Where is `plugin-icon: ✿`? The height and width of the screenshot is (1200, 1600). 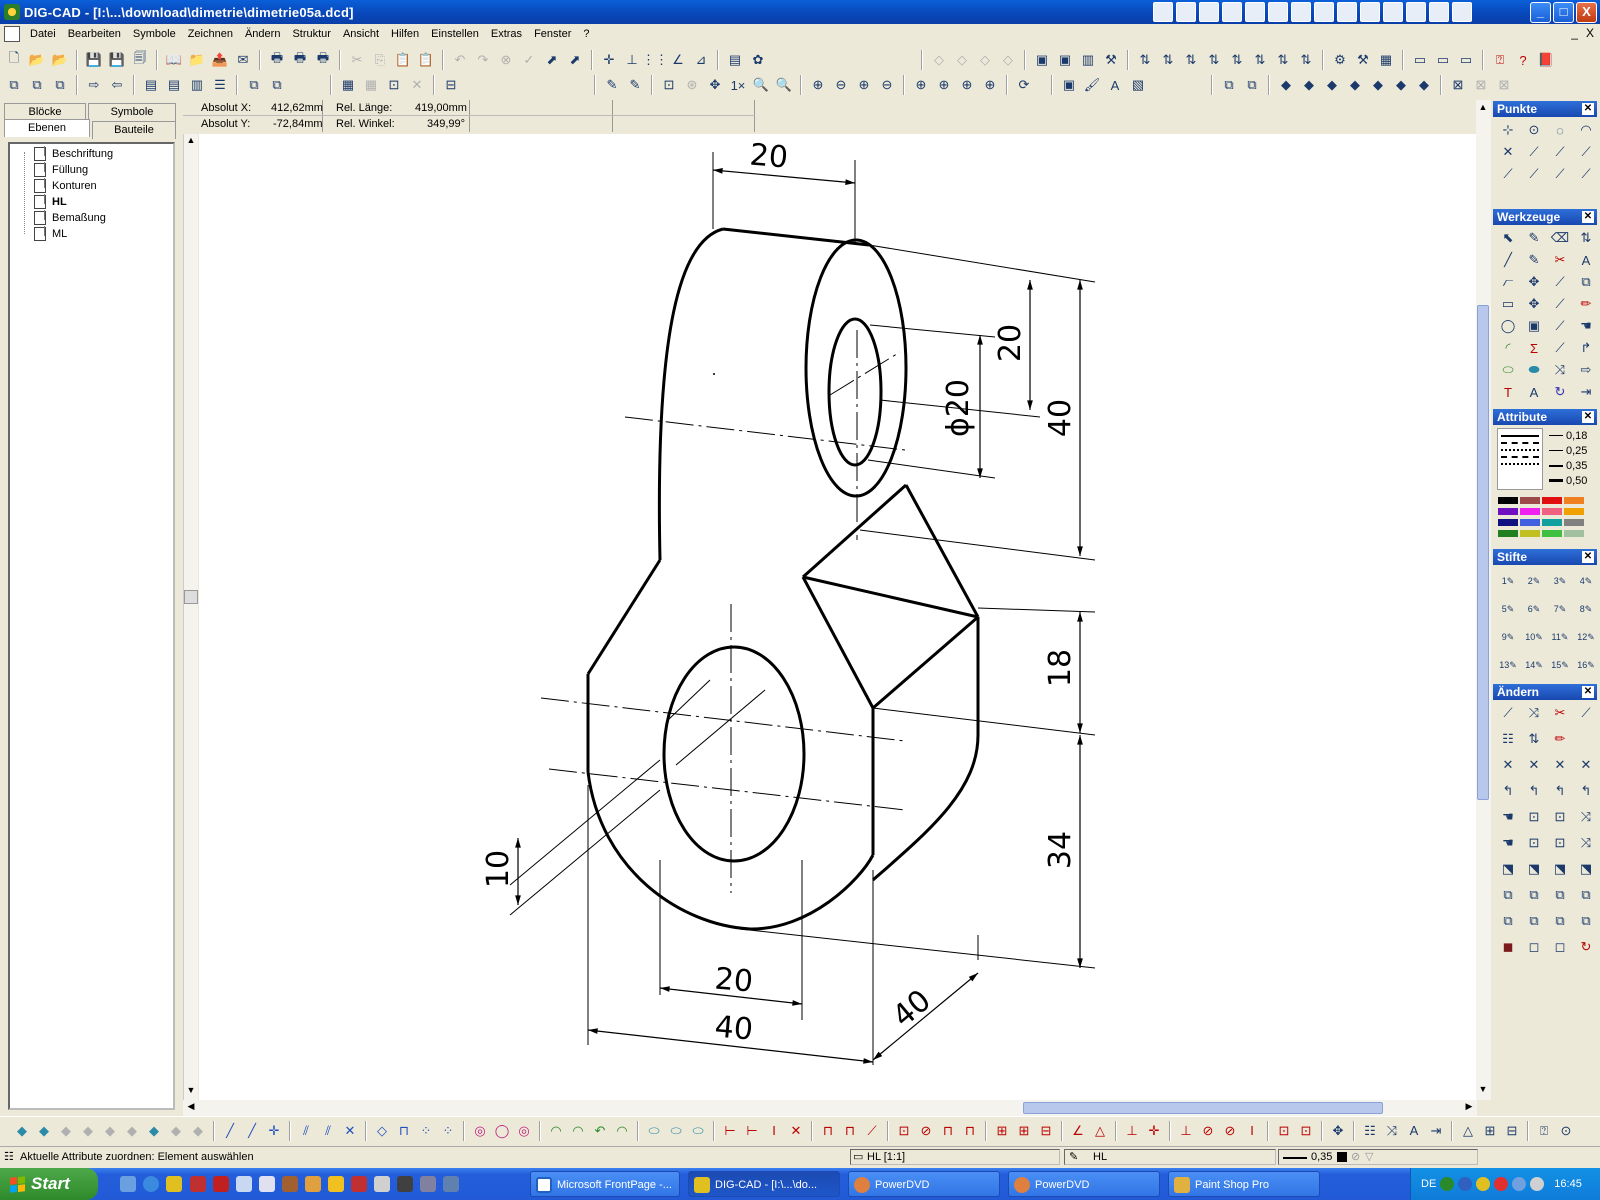 plugin-icon: ✿ is located at coordinates (758, 60).